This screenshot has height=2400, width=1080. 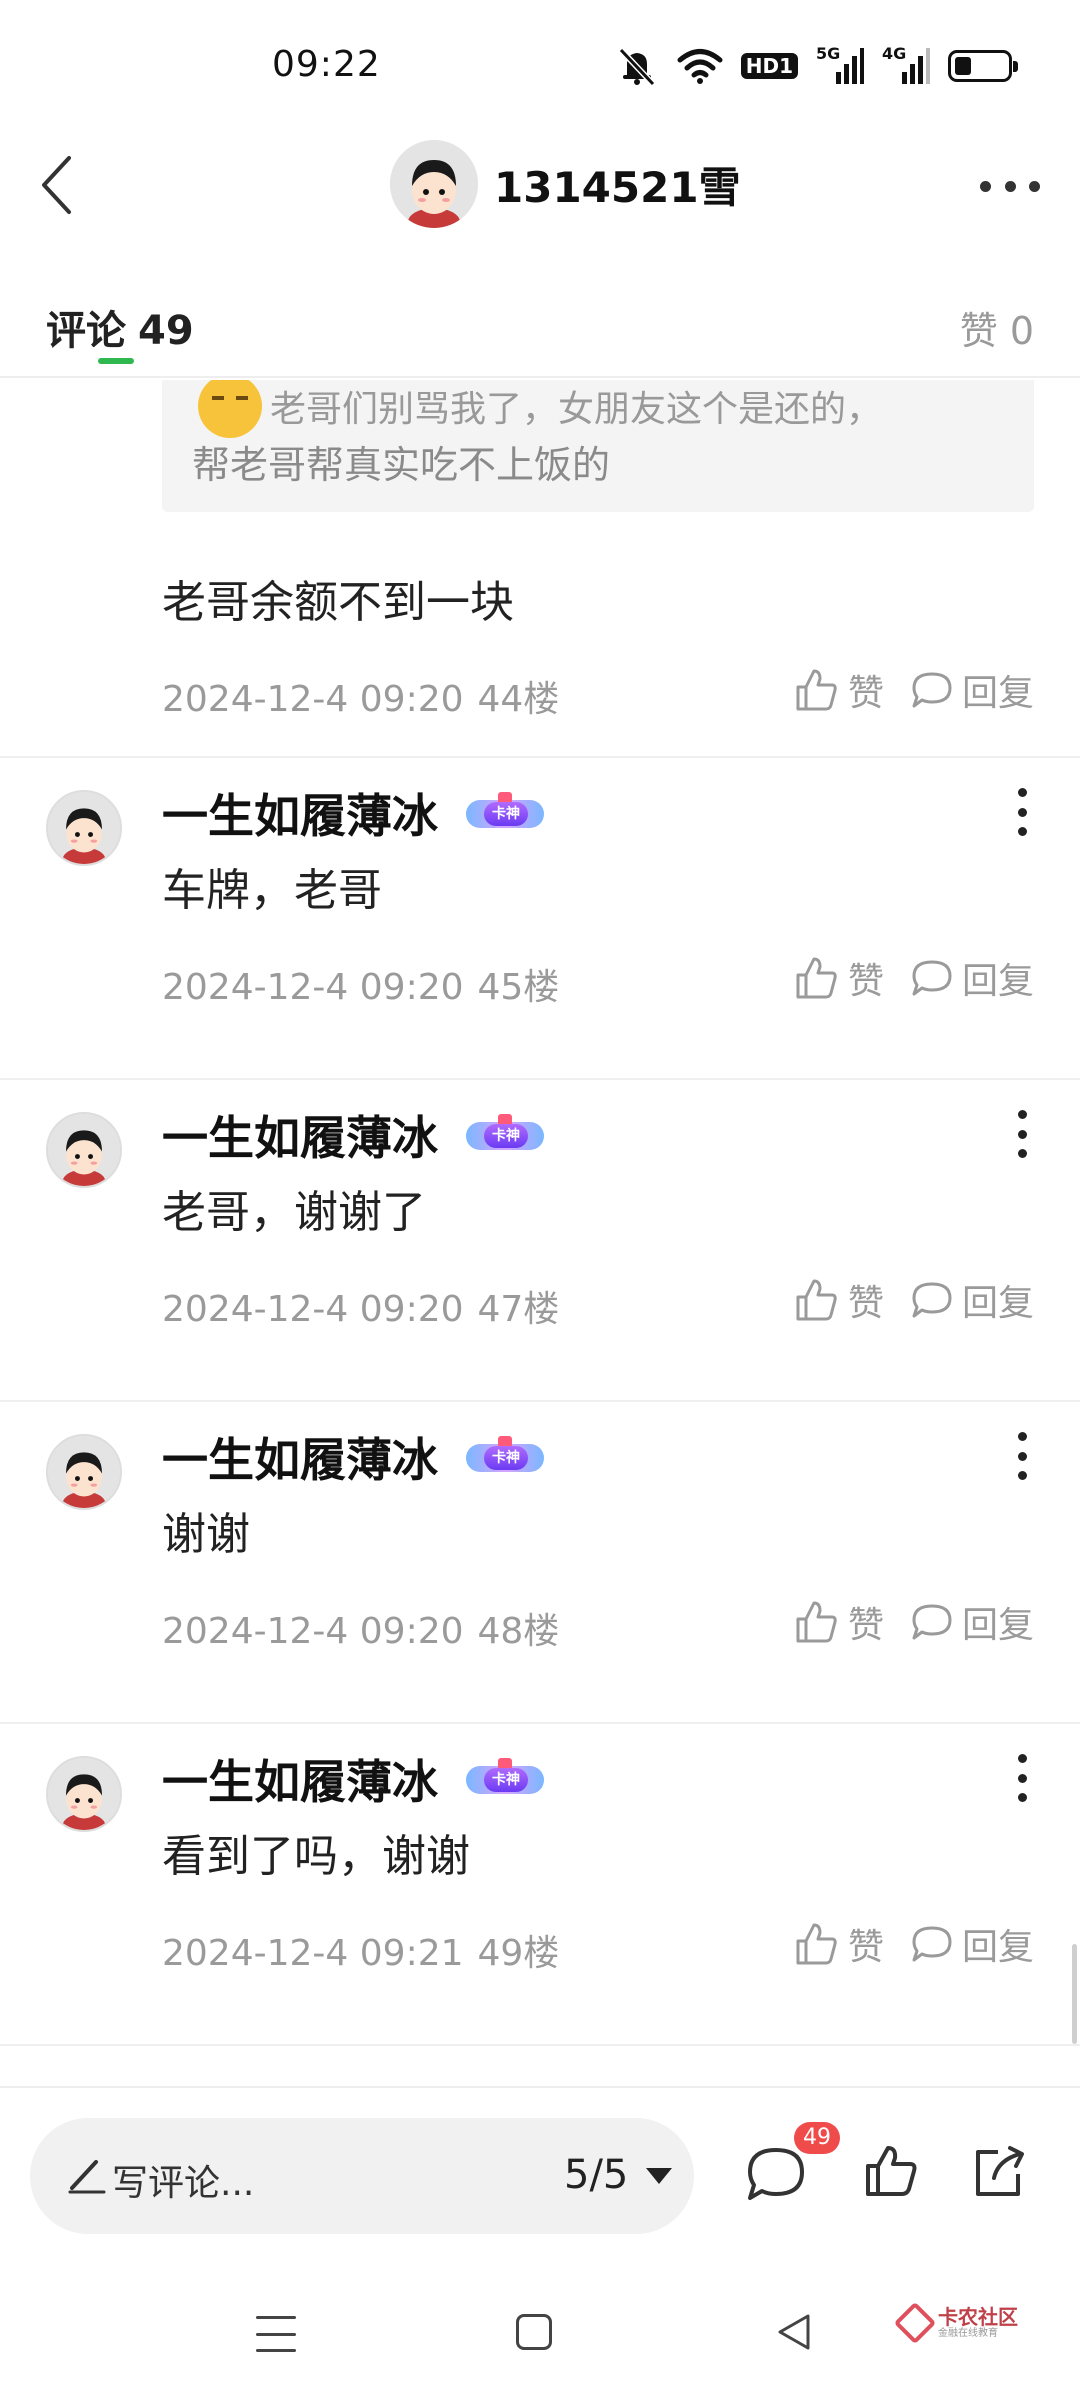 What do you see at coordinates (983, 66) in the screenshot?
I see `battery-icon` at bounding box center [983, 66].